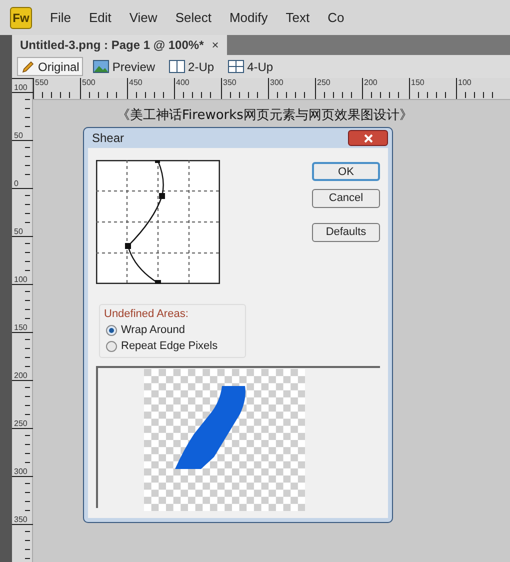 The width and height of the screenshot is (510, 562). Describe the element at coordinates (236, 66) in the screenshot. I see `grid-view-icon` at that location.